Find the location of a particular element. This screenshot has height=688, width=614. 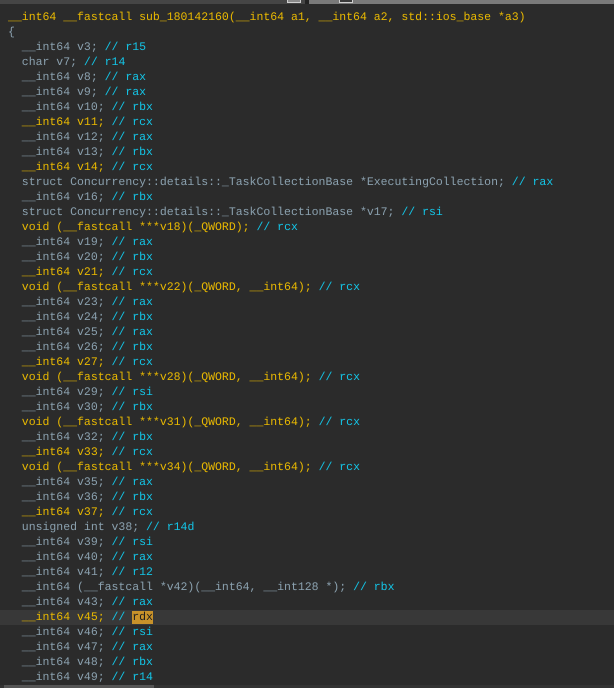

code-text: __int64 v8; is located at coordinates (59, 77).